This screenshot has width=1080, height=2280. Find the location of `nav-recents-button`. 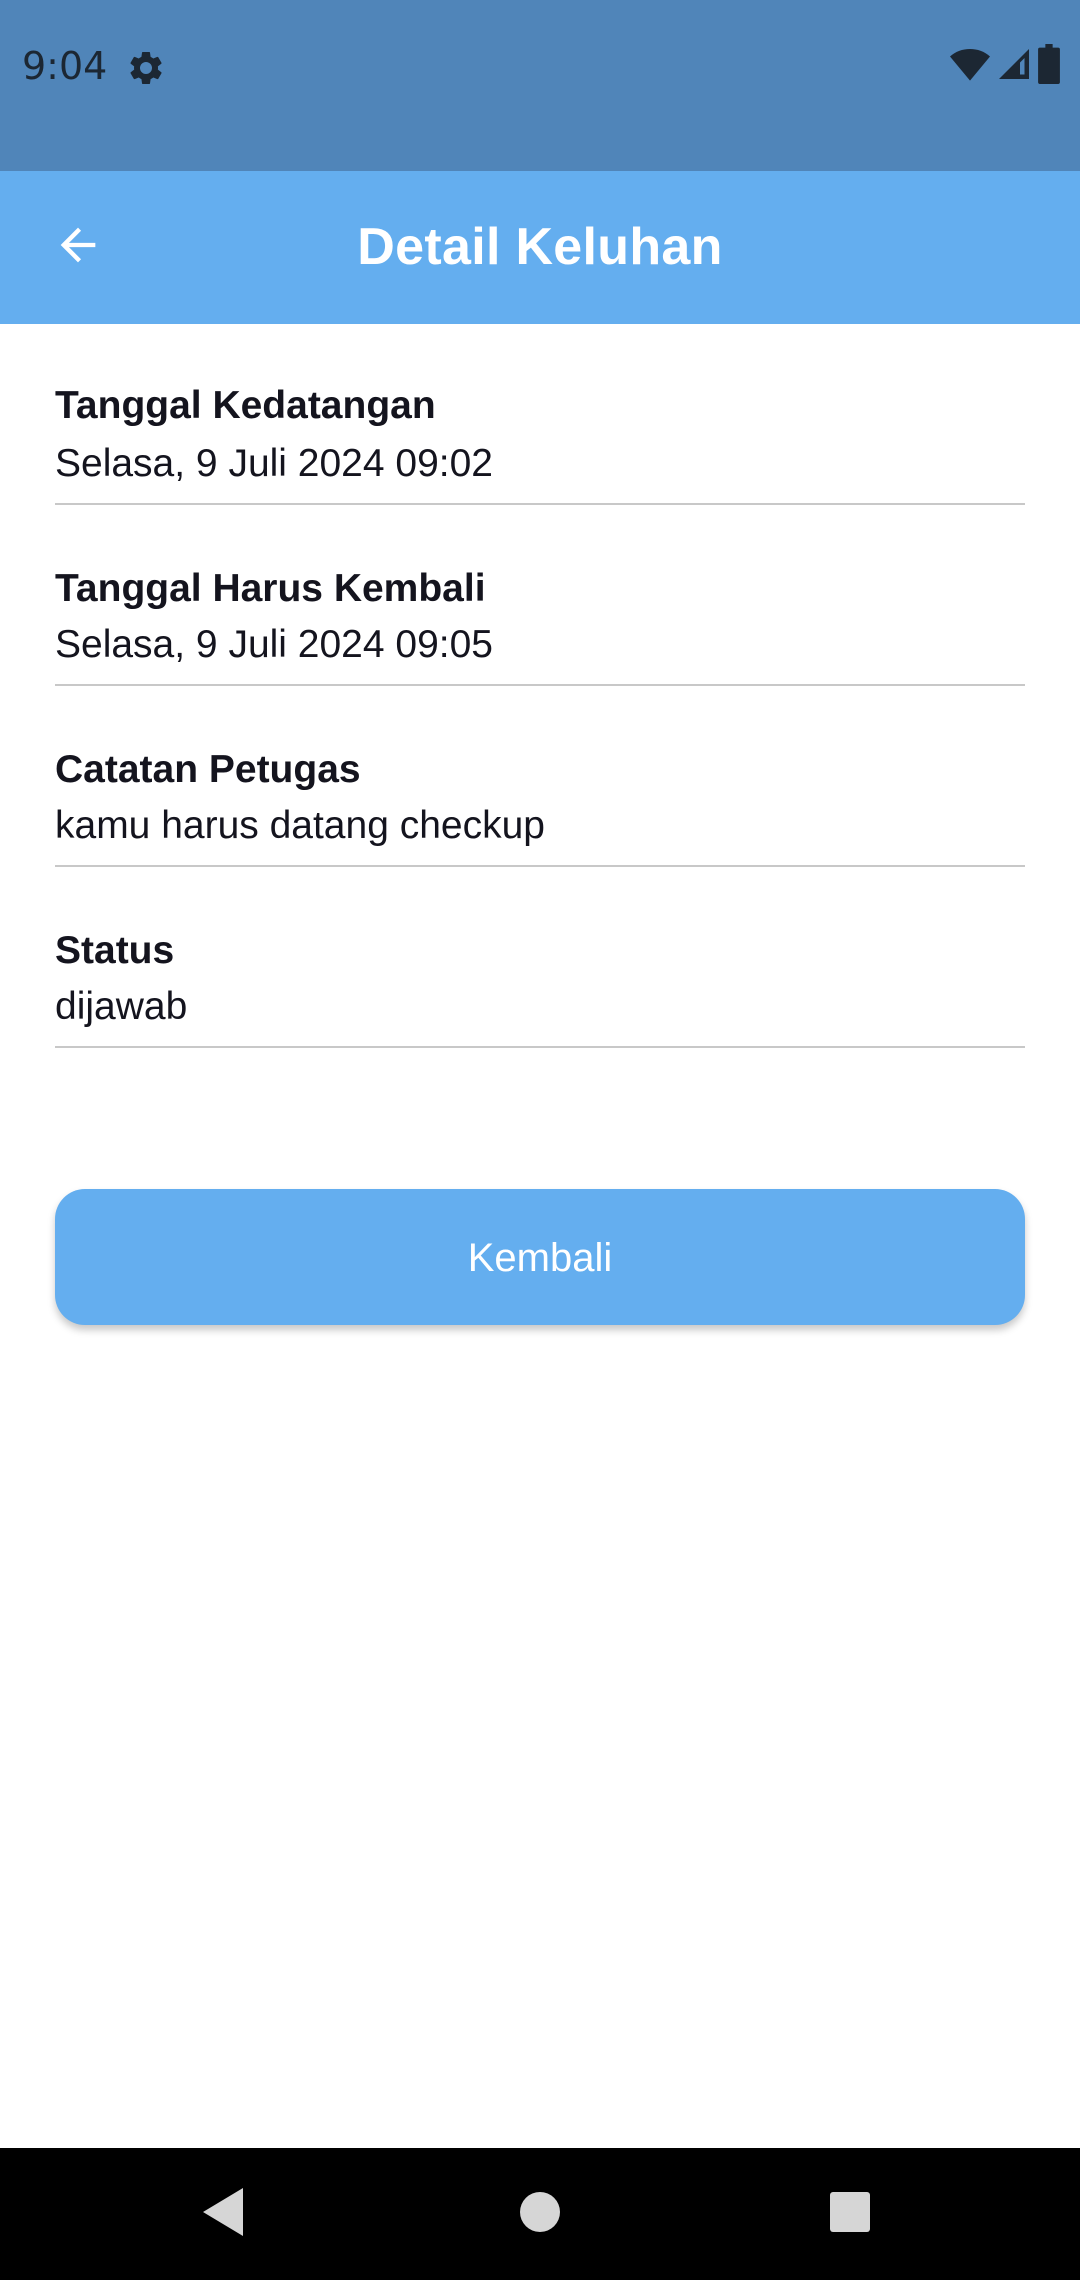

nav-recents-button is located at coordinates (850, 2214).